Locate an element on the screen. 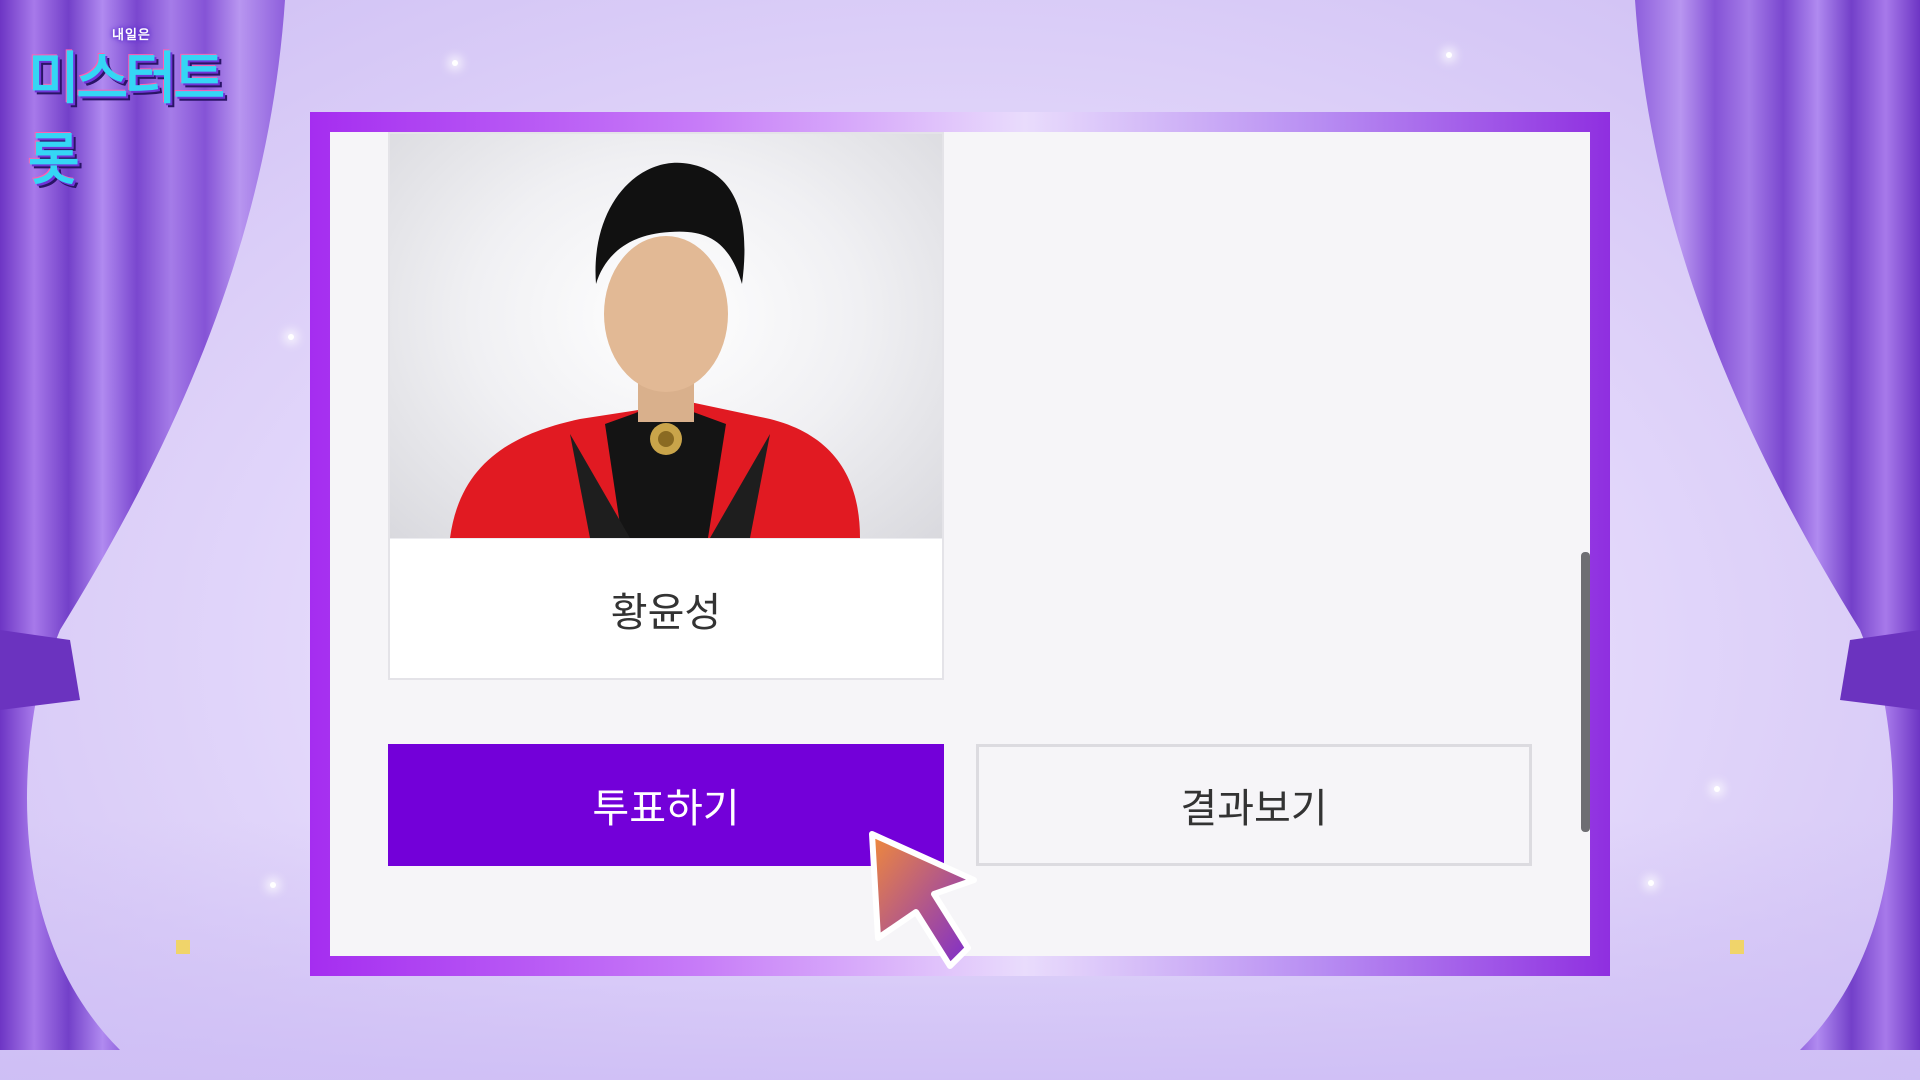  logo-title: 미스터트롯 is located at coordinates (126, 120).